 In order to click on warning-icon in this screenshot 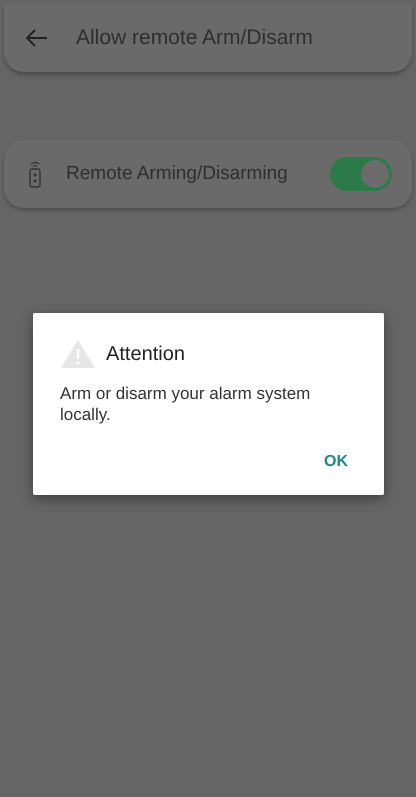, I will do `click(78, 354)`.